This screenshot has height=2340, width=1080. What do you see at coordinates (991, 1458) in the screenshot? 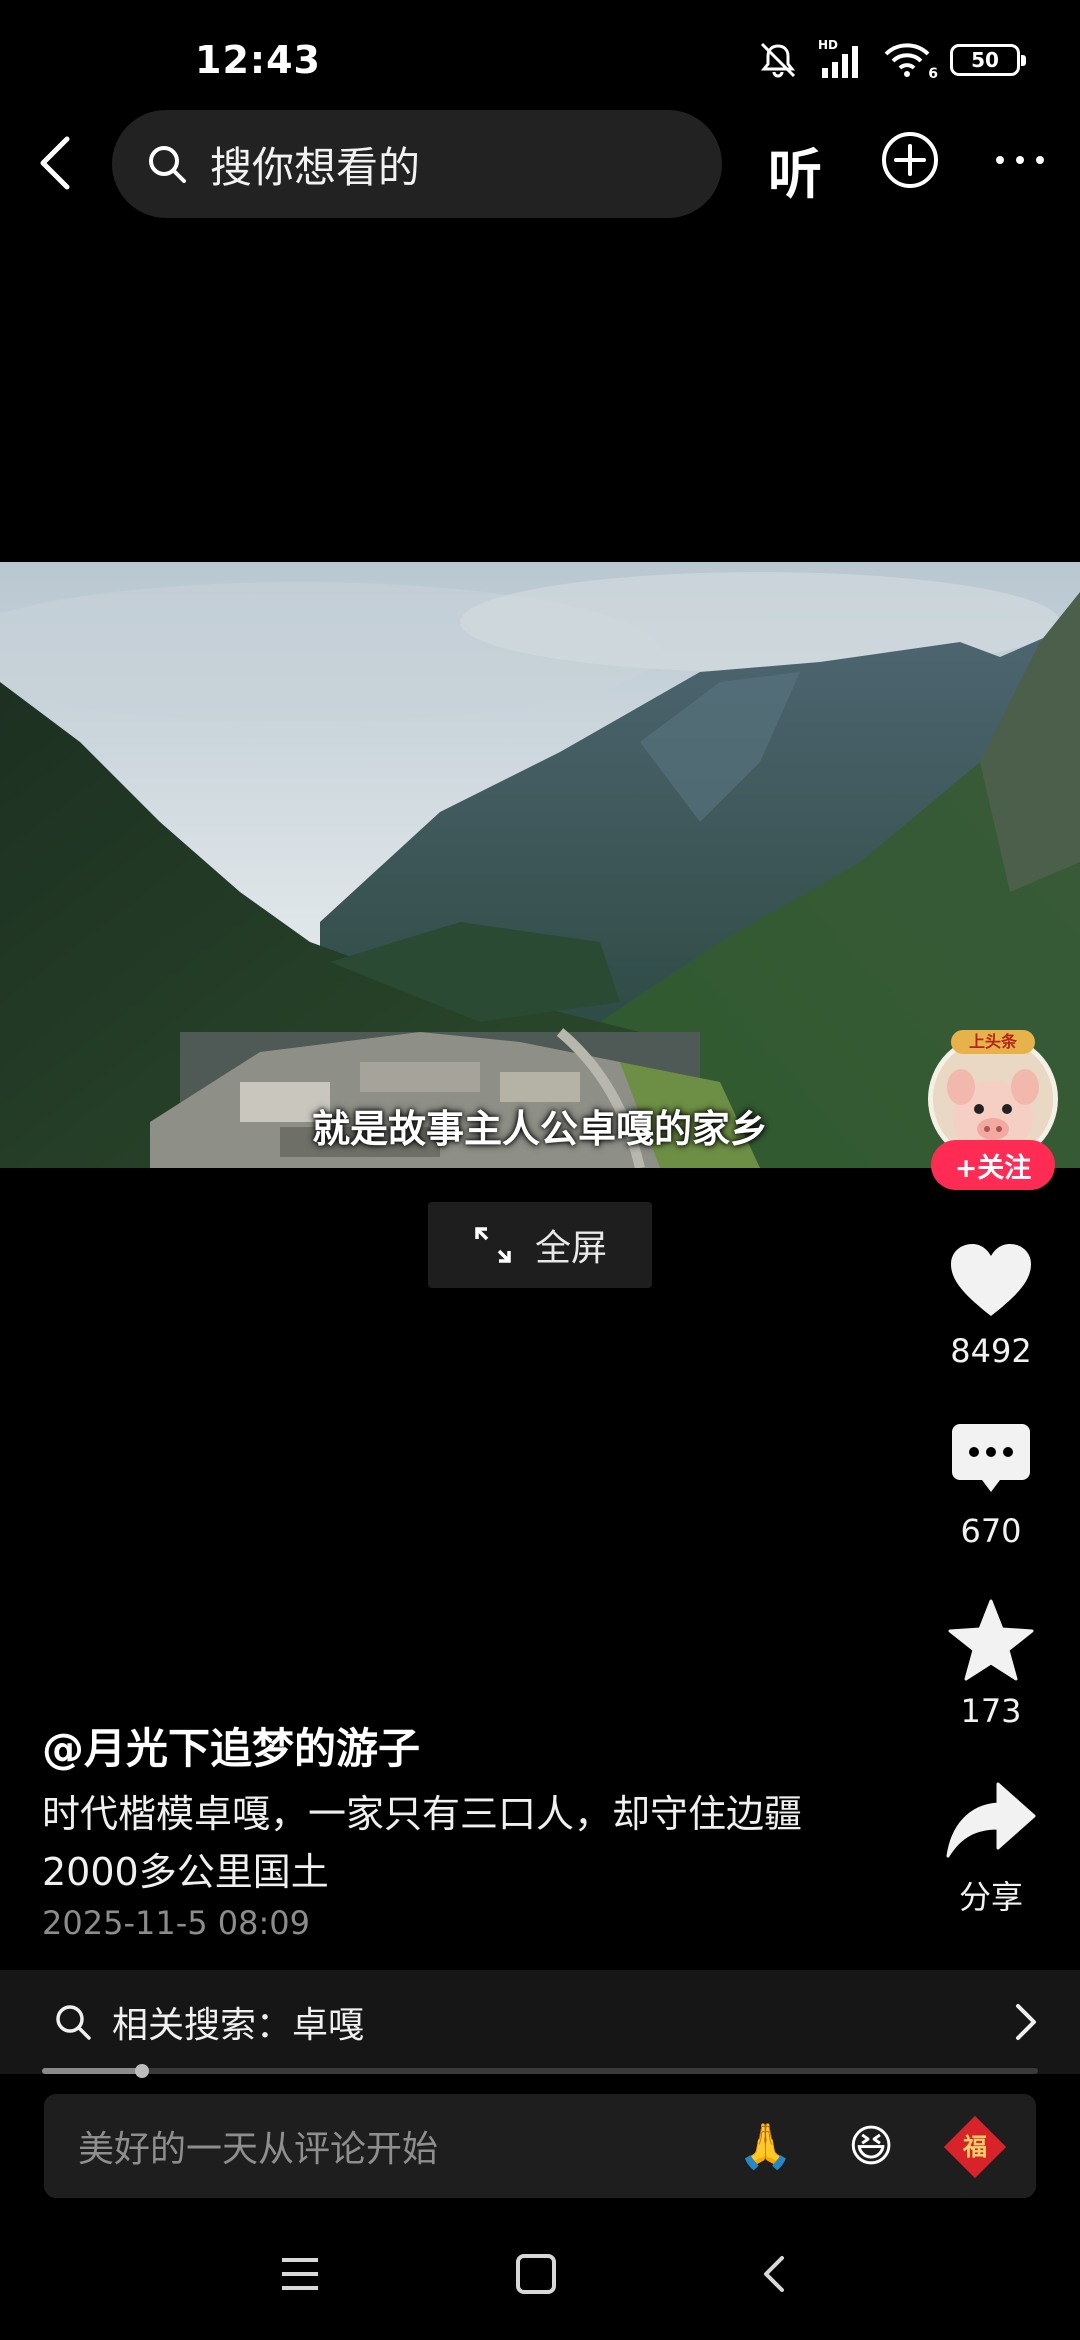
I see `comment-bubble-icon` at bounding box center [991, 1458].